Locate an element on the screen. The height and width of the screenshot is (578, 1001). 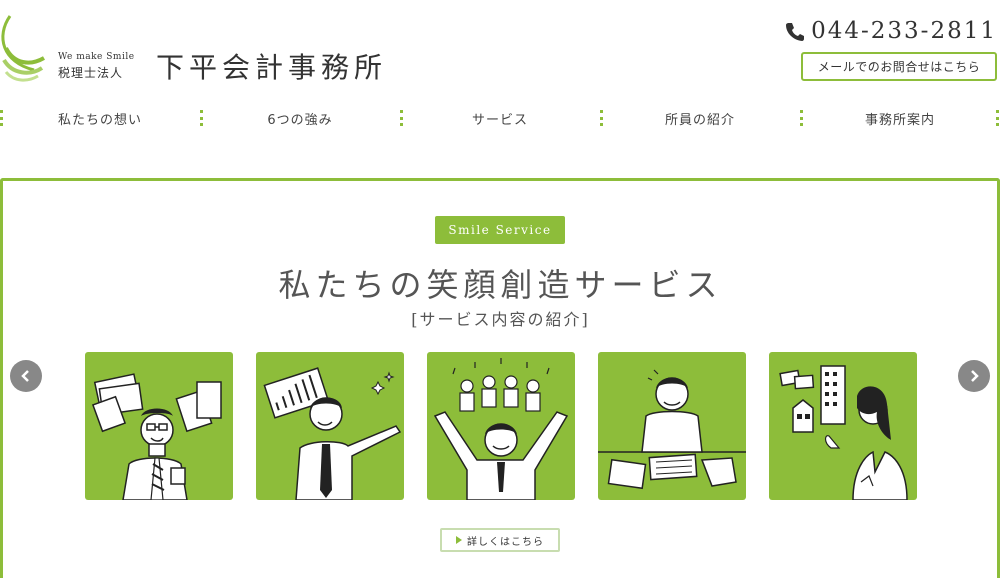
nav-item-staff: 所員の紹介 is located at coordinates (700, 118).